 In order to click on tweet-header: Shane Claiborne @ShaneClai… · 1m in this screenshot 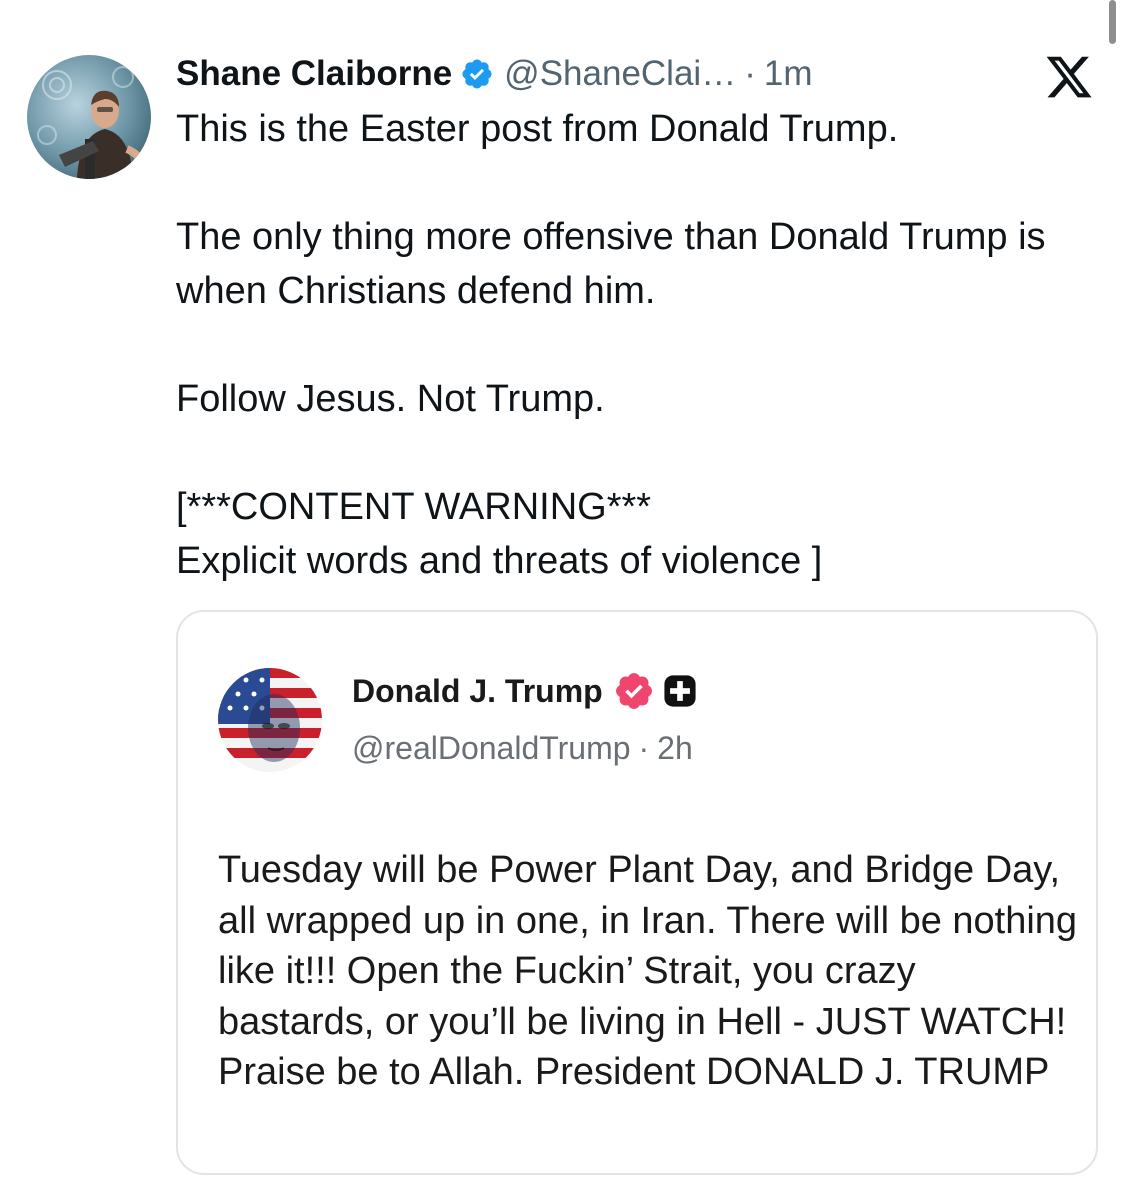, I will do `click(494, 74)`.